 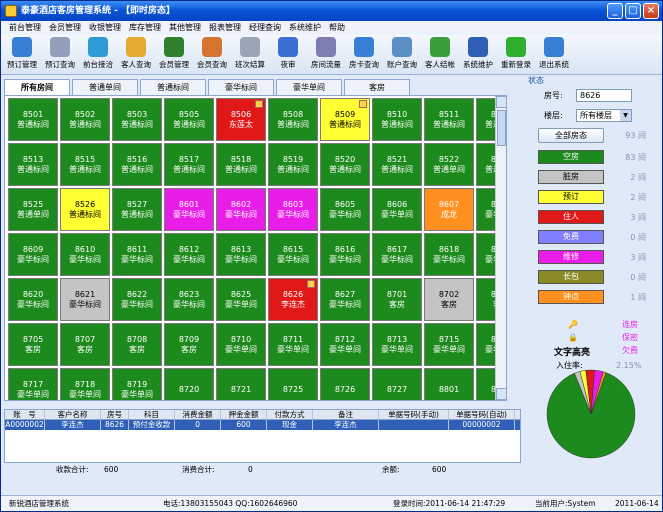 What do you see at coordinates (449, 384) in the screenshot?
I see `room-tile: 8801` at bounding box center [449, 384].